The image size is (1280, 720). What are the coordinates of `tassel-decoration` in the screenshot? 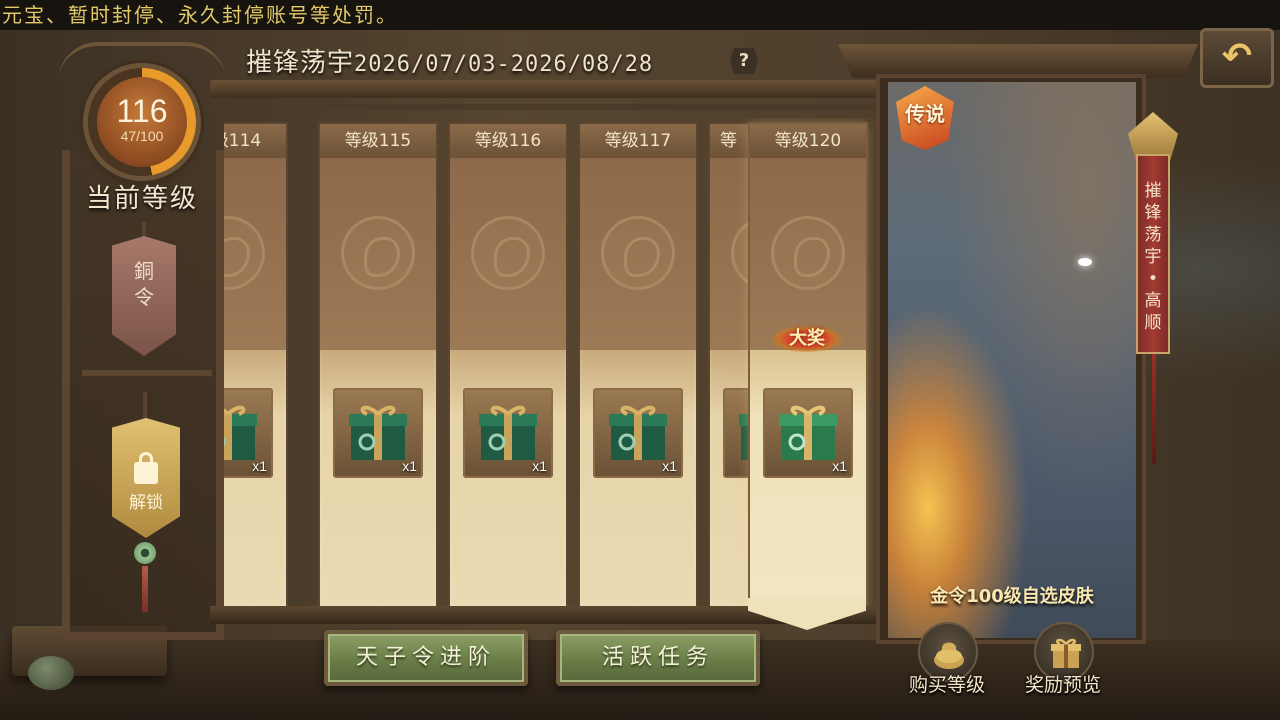 It's located at (145, 589).